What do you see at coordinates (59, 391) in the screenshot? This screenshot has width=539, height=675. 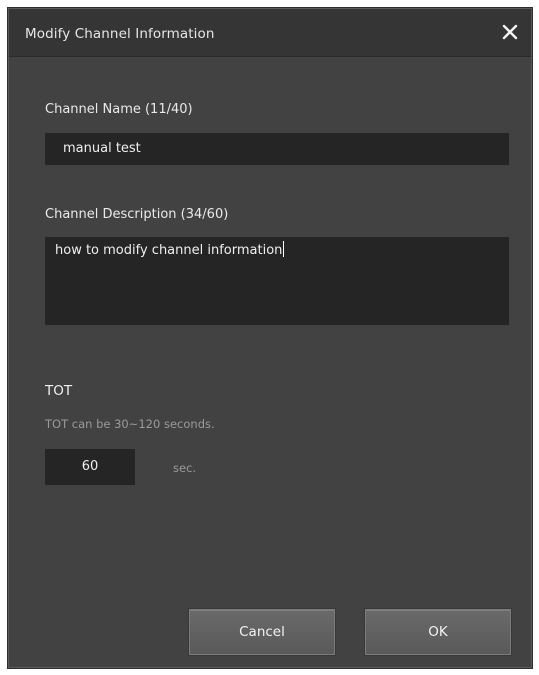 I see `tot-title: TOT` at bounding box center [59, 391].